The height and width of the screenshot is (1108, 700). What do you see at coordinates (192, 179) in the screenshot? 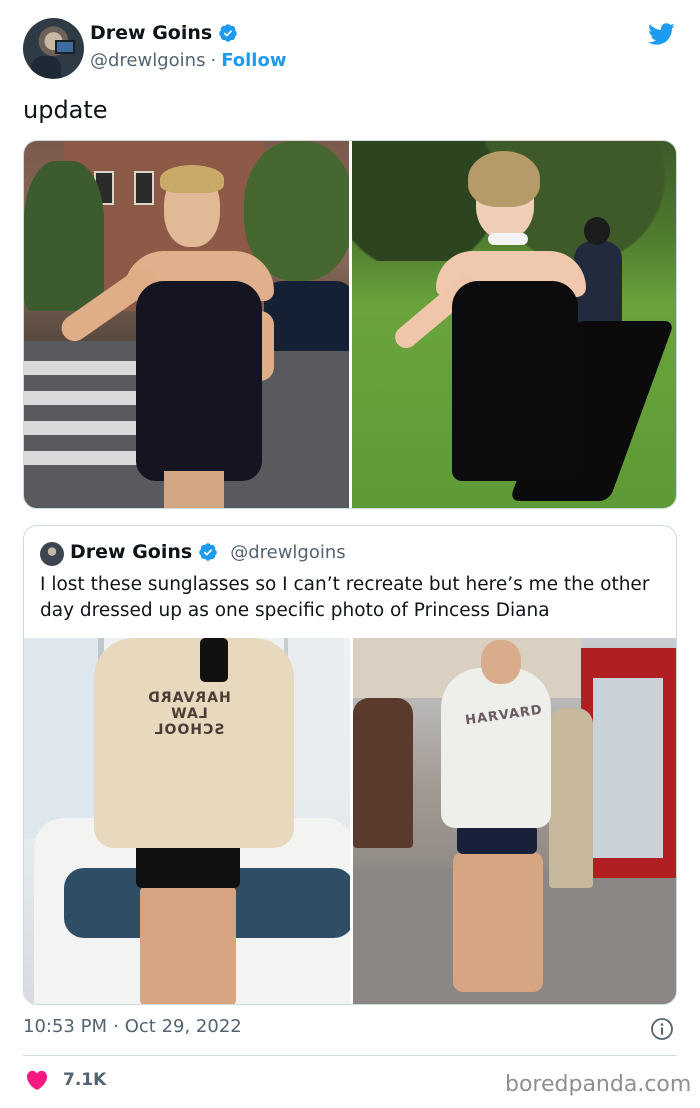
I see `person-hair` at bounding box center [192, 179].